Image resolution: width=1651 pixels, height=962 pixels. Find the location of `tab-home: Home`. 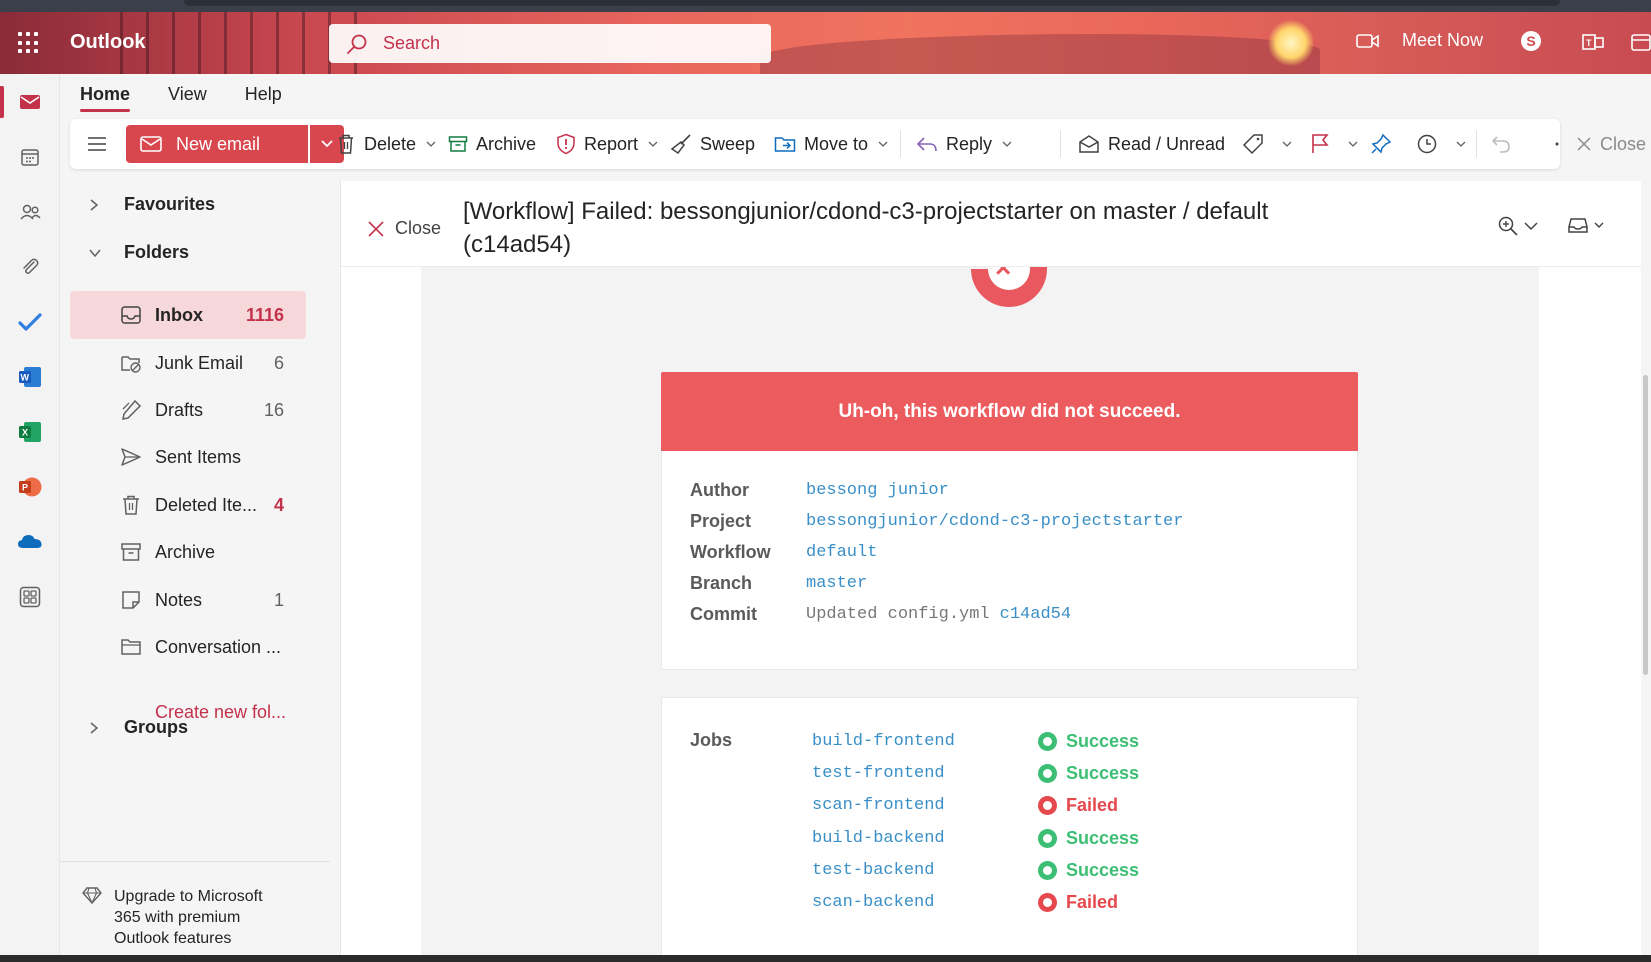

tab-home: Home is located at coordinates (105, 94).